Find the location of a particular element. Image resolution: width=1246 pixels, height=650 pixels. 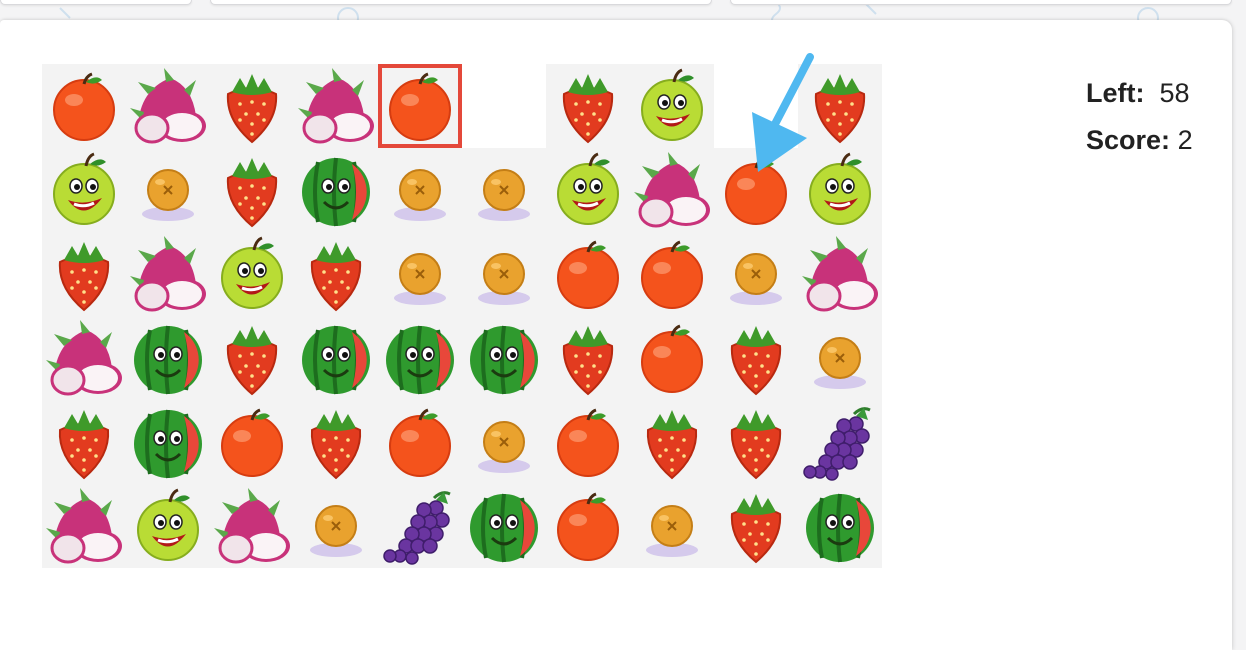

tiles-left-stat: Left: 58 is located at coordinates (1139, 93).